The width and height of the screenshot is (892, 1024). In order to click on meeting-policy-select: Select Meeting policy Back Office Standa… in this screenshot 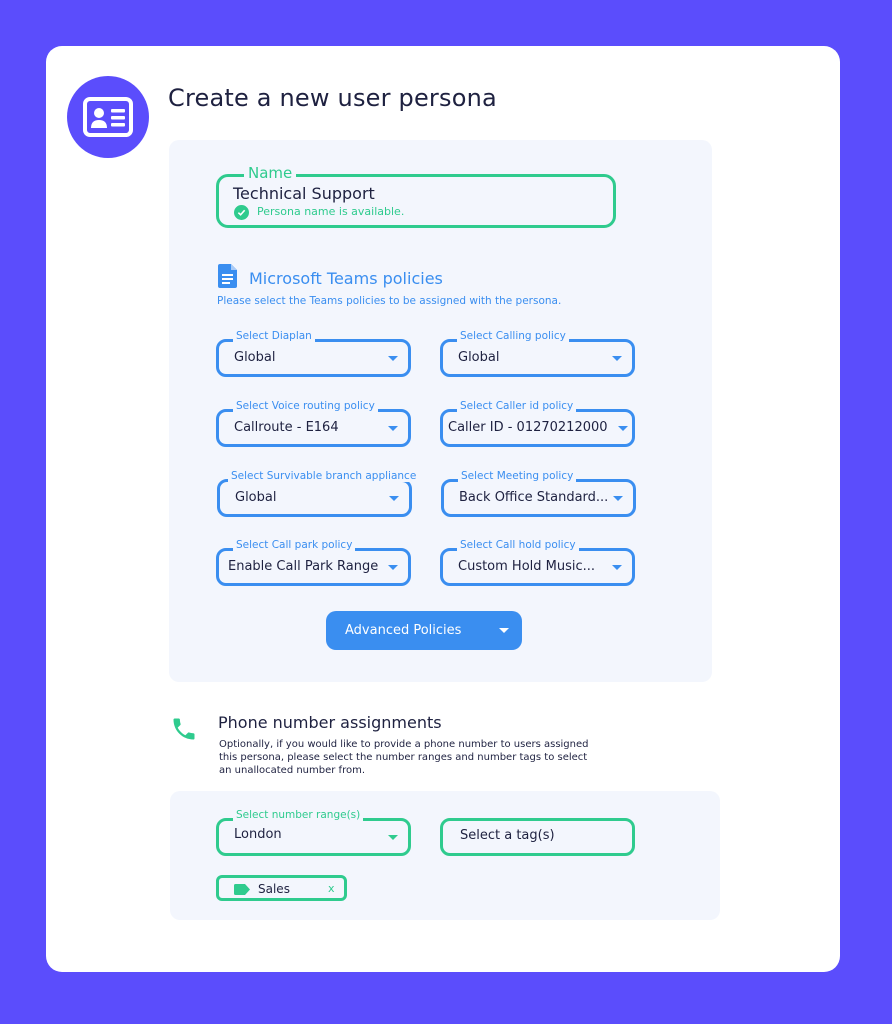, I will do `click(538, 493)`.